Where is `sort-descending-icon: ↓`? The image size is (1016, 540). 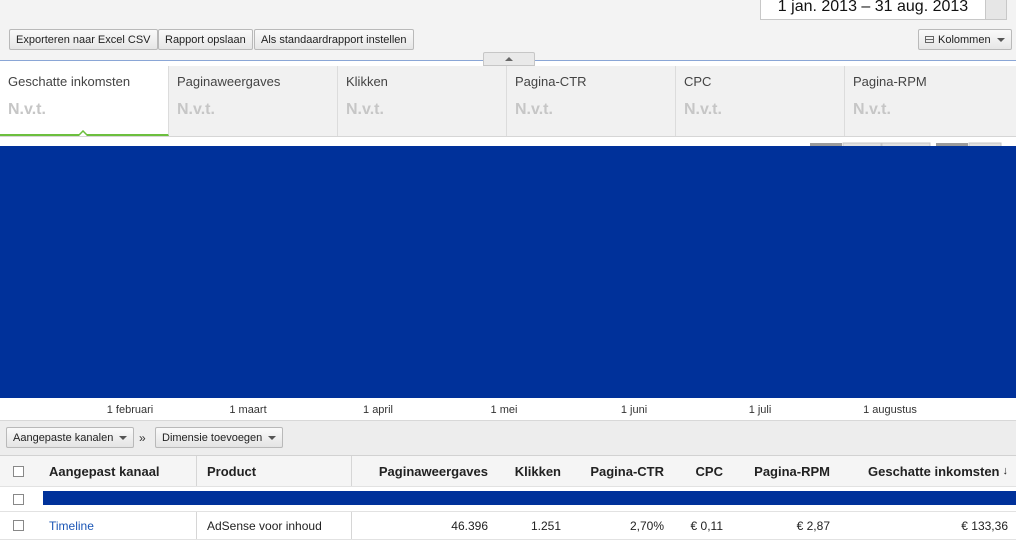
sort-descending-icon: ↓ is located at coordinates (1005, 471).